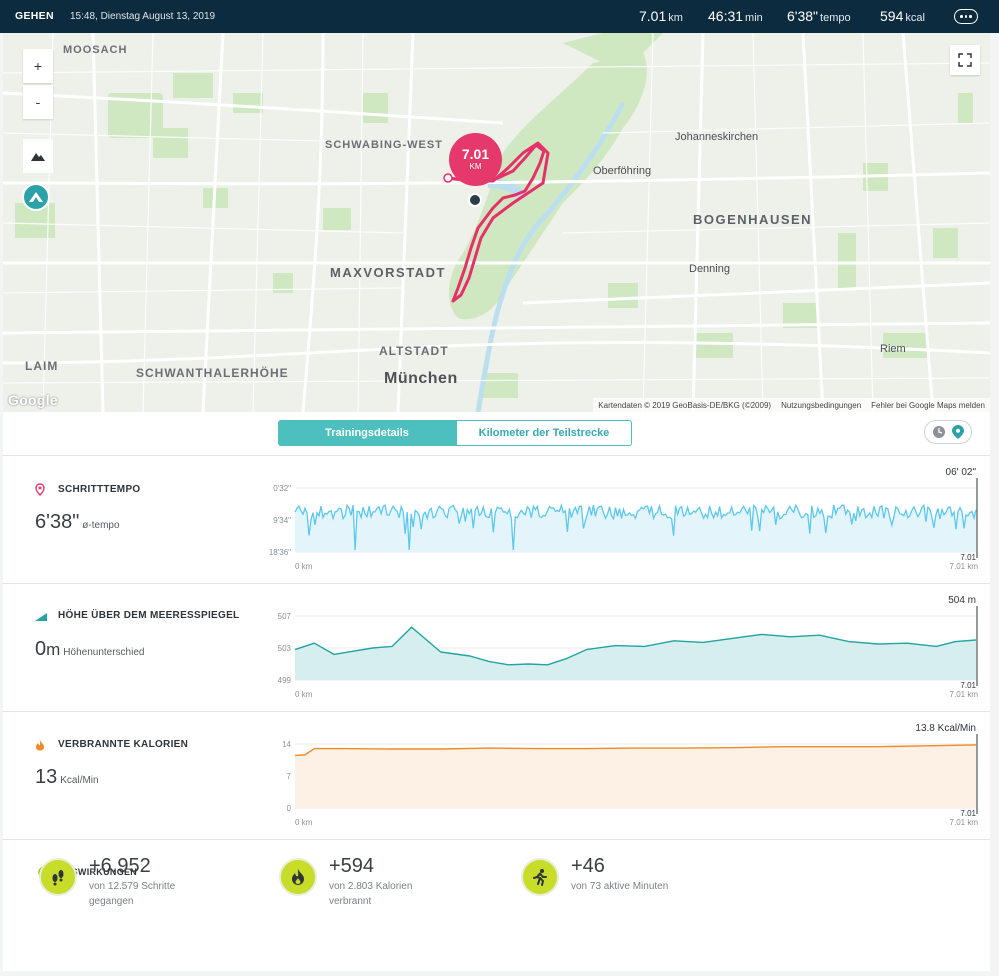  Describe the element at coordinates (835, 18) in the screenshot. I see `header-pace-unit: tempo` at that location.